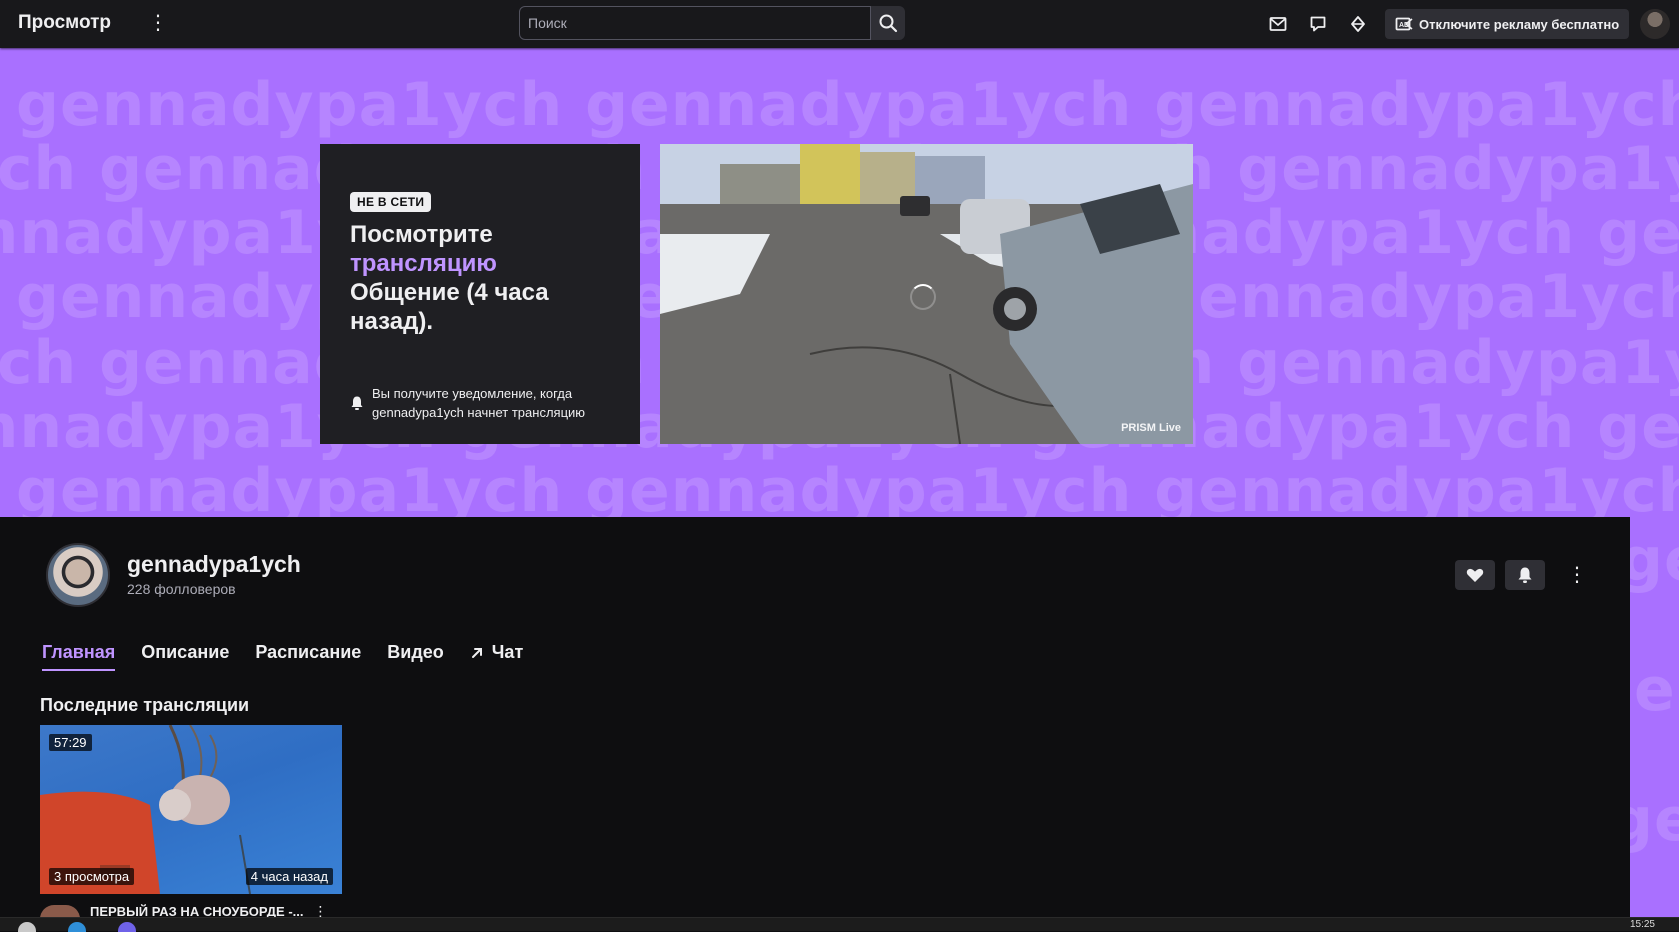 The height and width of the screenshot is (932, 1679). What do you see at coordinates (185, 652) in the screenshot?
I see `tab-label: Описание` at bounding box center [185, 652].